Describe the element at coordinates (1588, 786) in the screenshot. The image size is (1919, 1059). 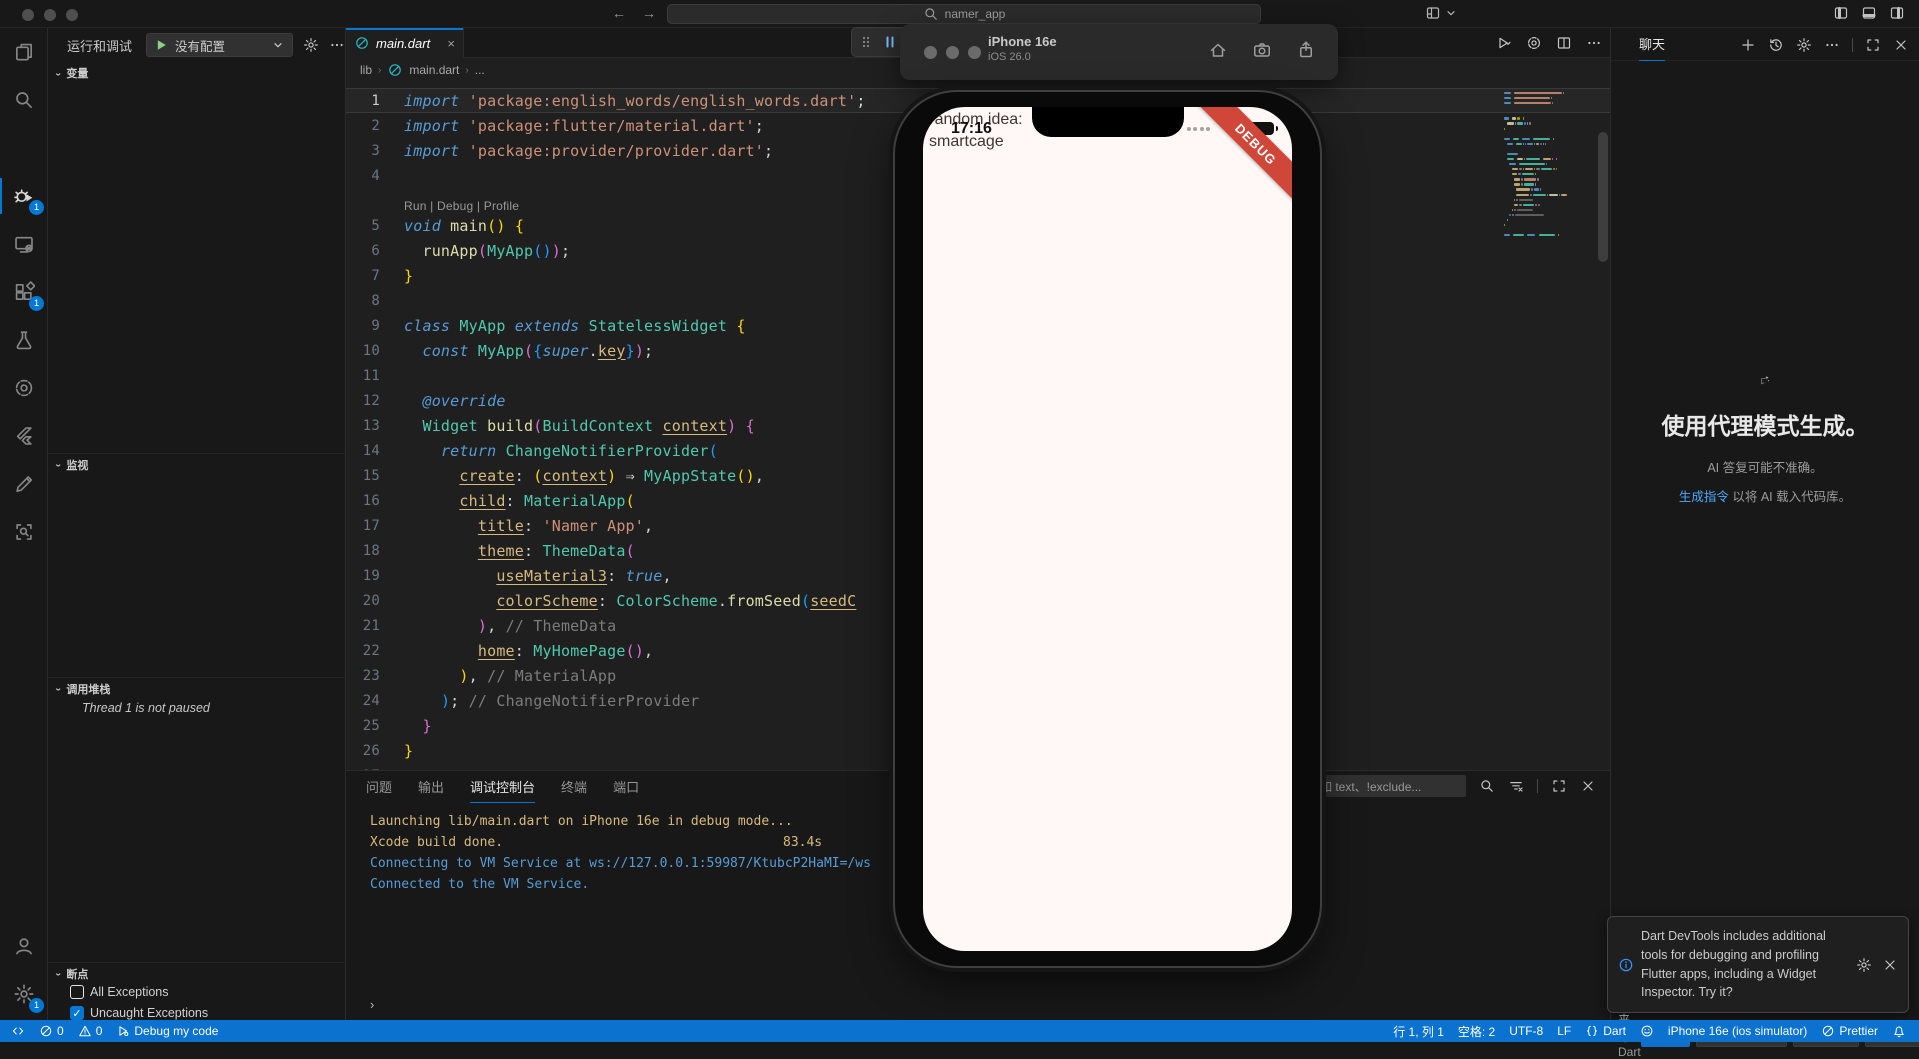
I see `close-panel-icon` at that location.